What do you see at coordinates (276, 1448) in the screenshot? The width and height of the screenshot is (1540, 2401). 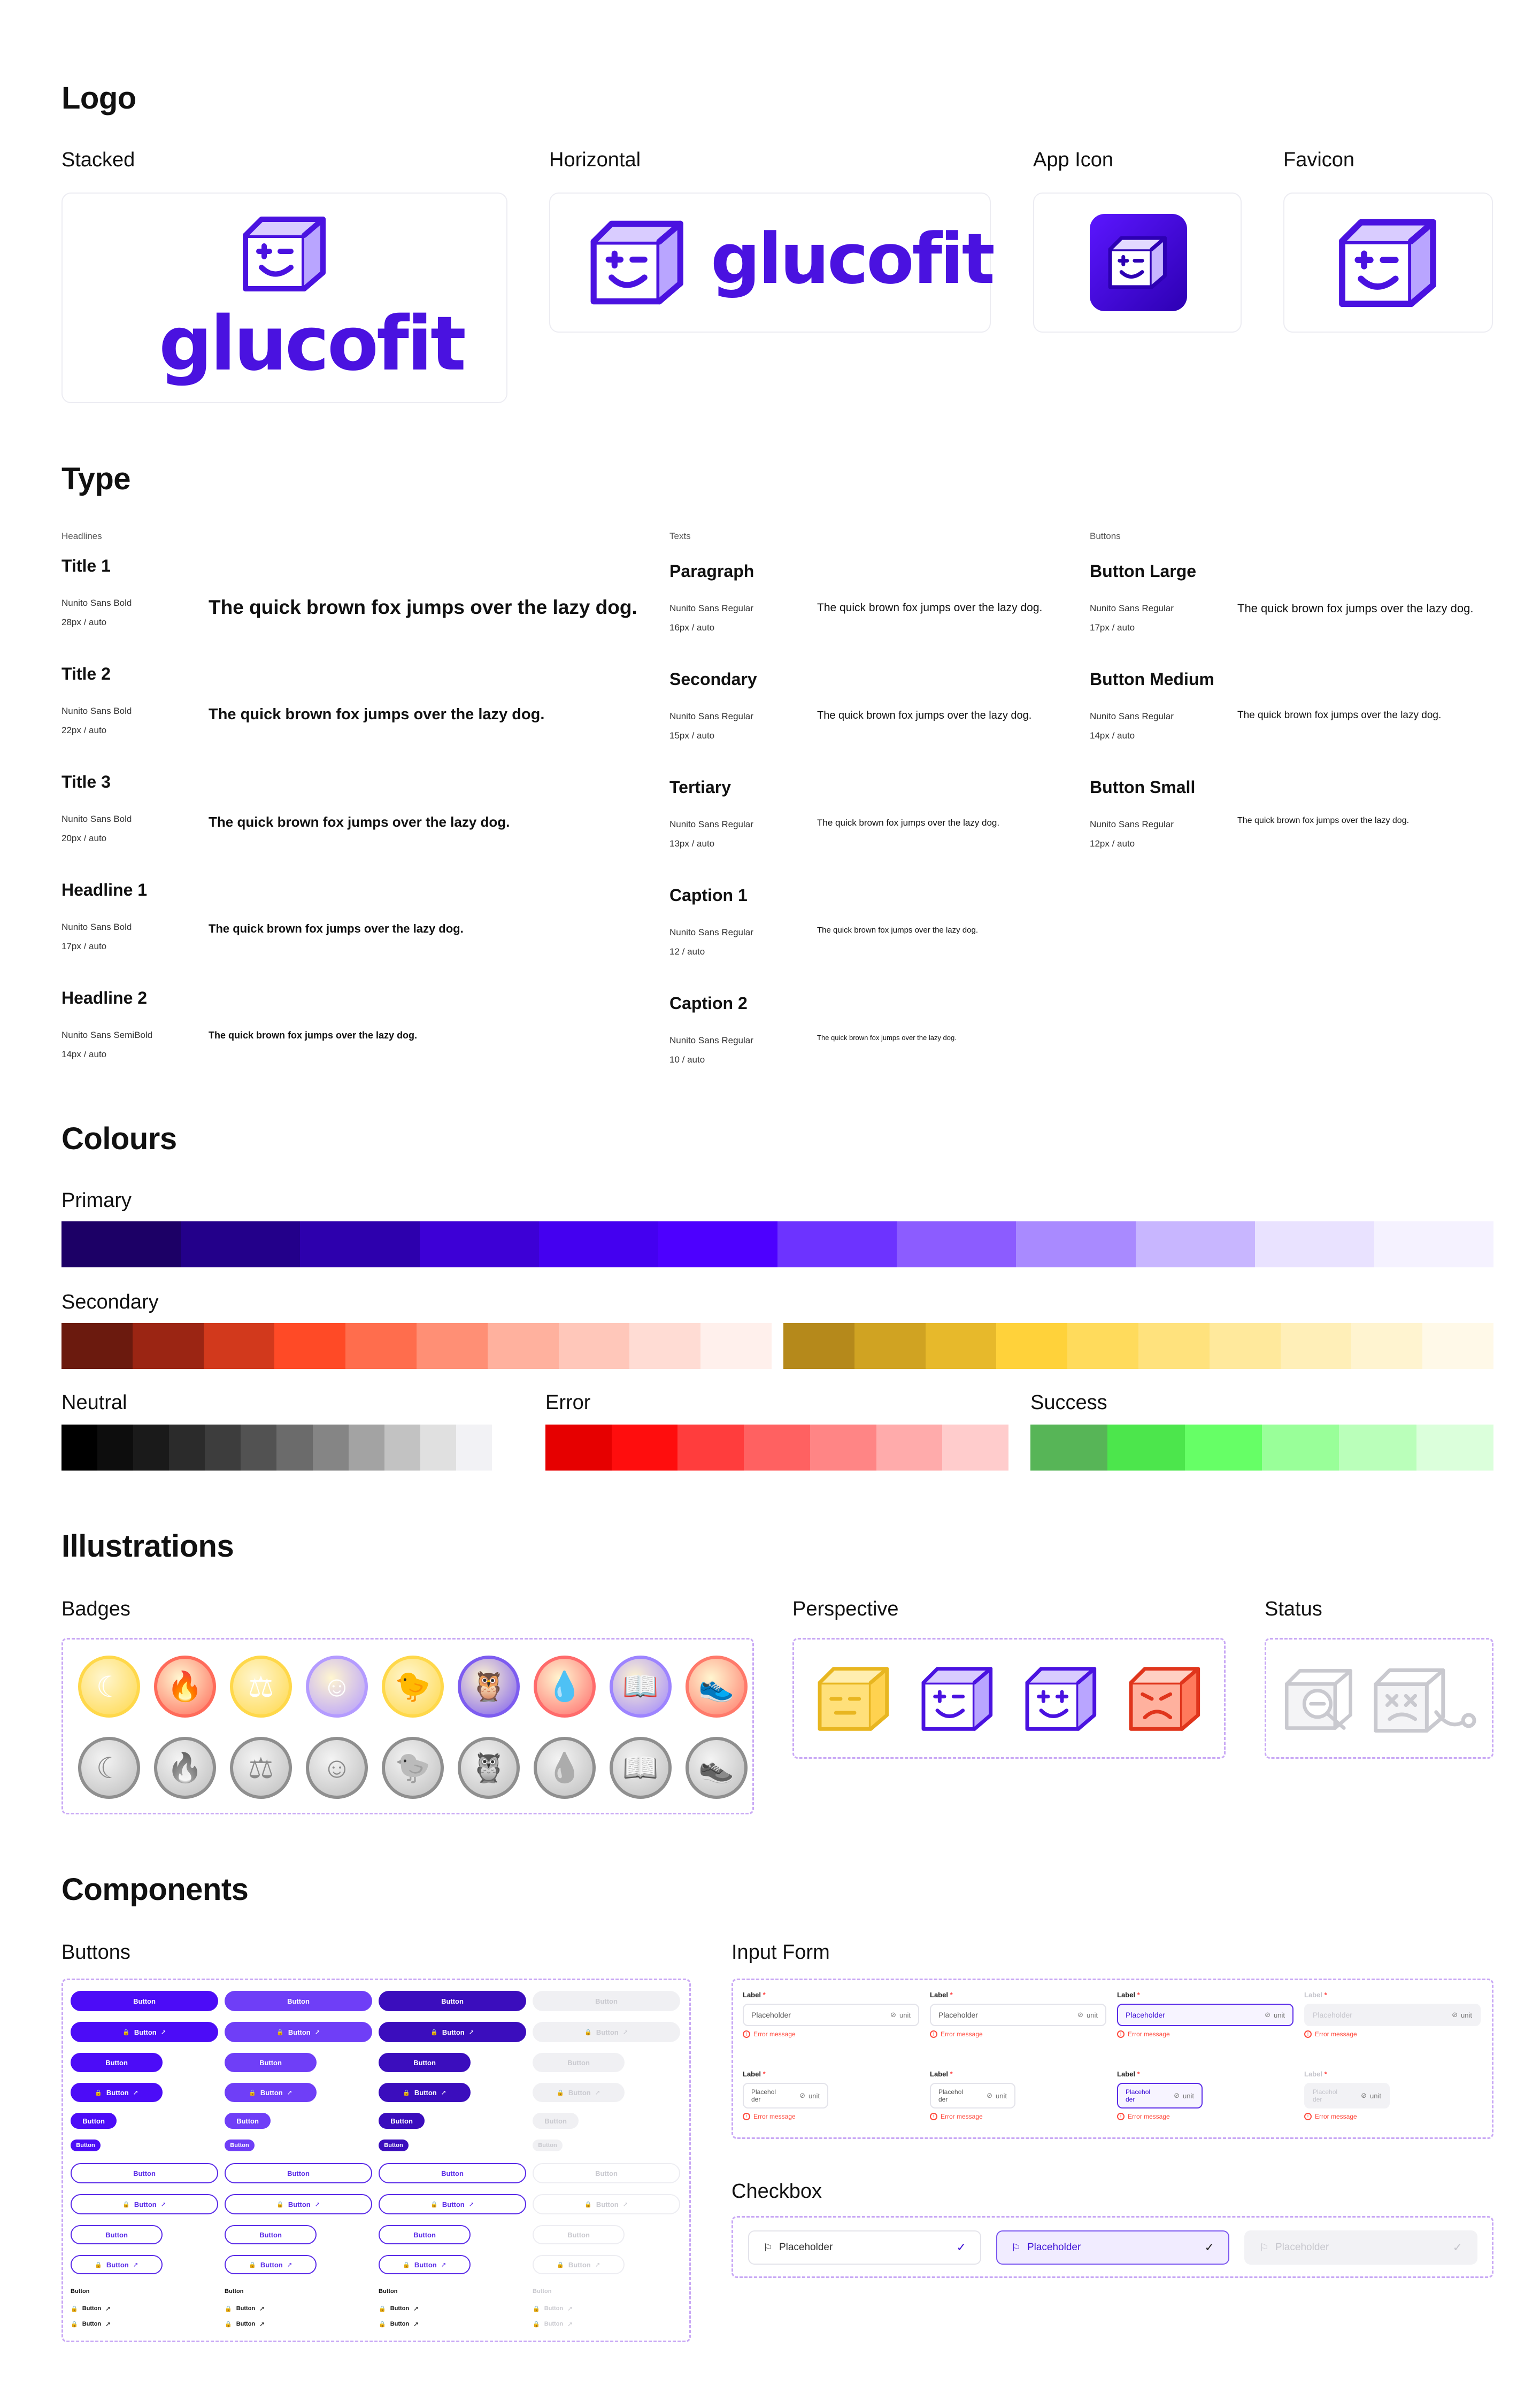 I see `neutral-swatch-row` at bounding box center [276, 1448].